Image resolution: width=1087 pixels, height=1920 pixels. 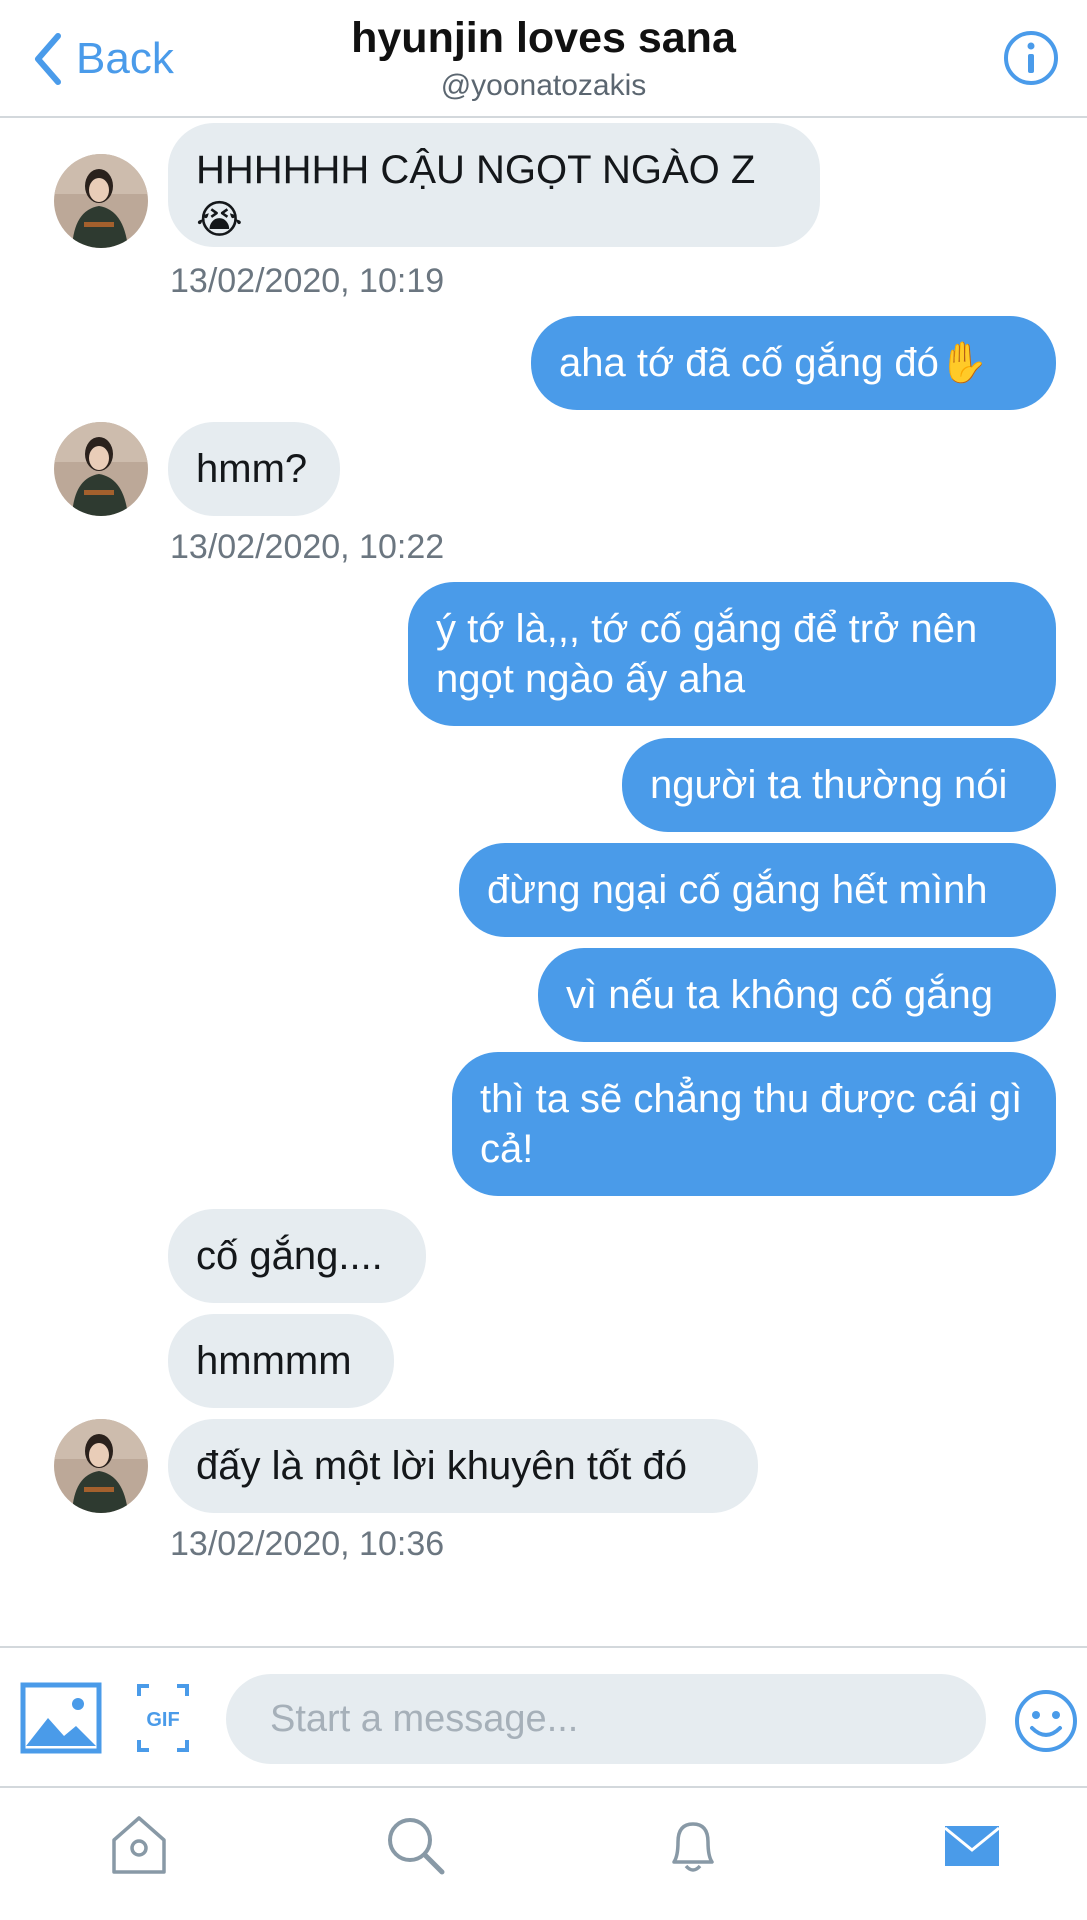 What do you see at coordinates (543, 38) in the screenshot?
I see `conversation-title: hyunjin loves sana` at bounding box center [543, 38].